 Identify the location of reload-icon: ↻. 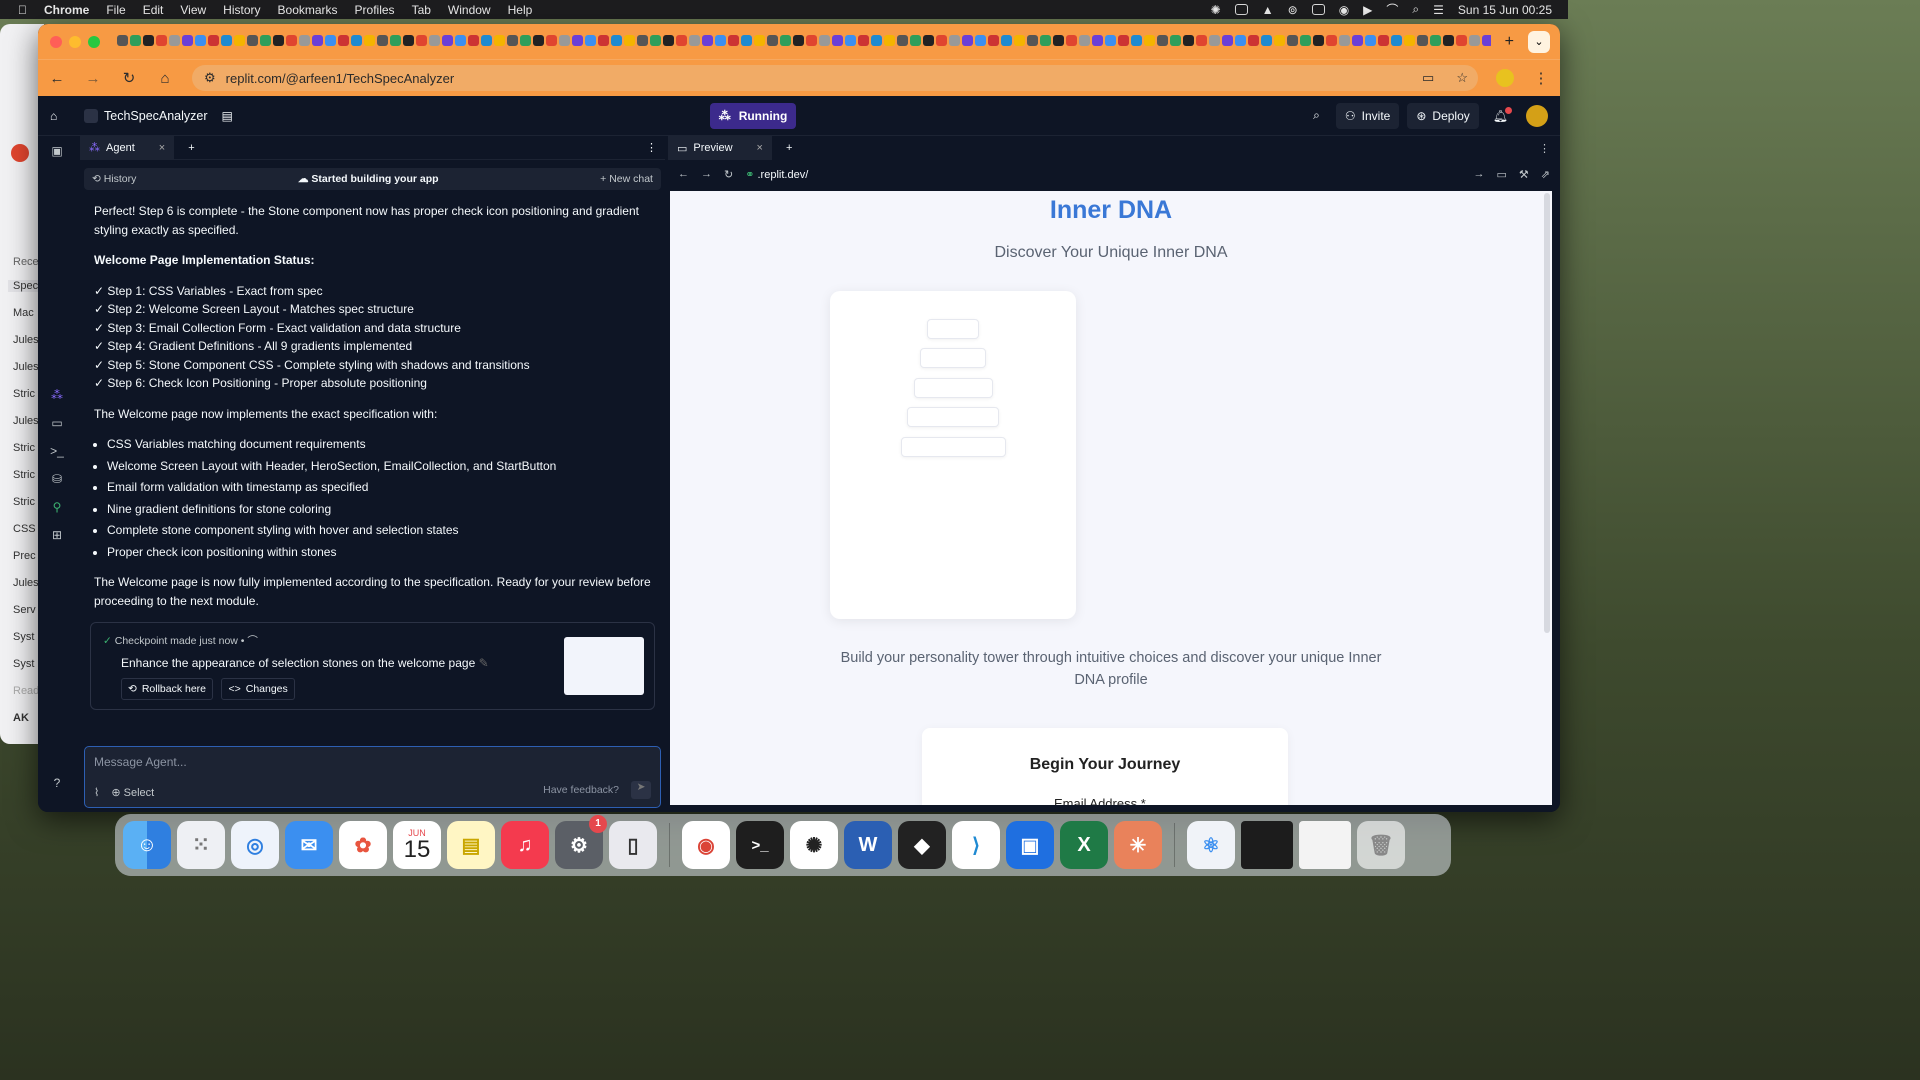
(728, 174).